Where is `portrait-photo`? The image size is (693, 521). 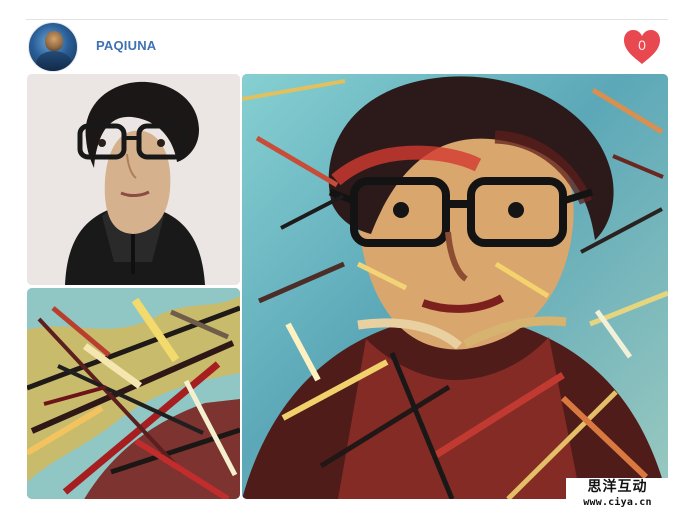 portrait-photo is located at coordinates (133, 179).